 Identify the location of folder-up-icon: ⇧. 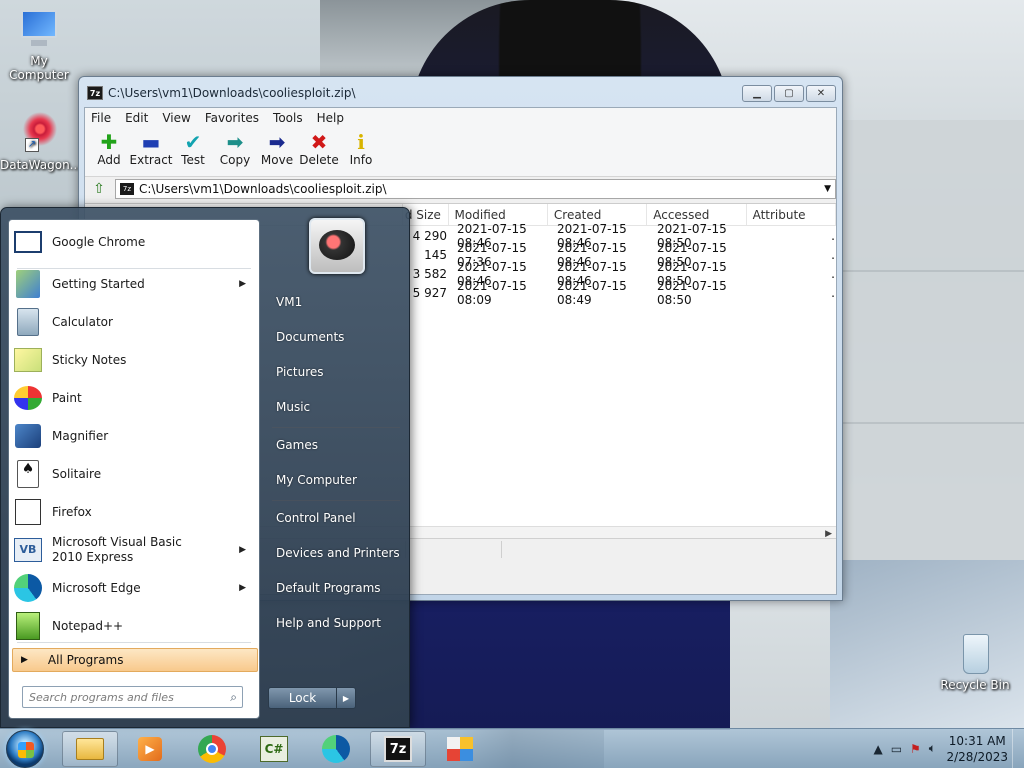
(99, 189).